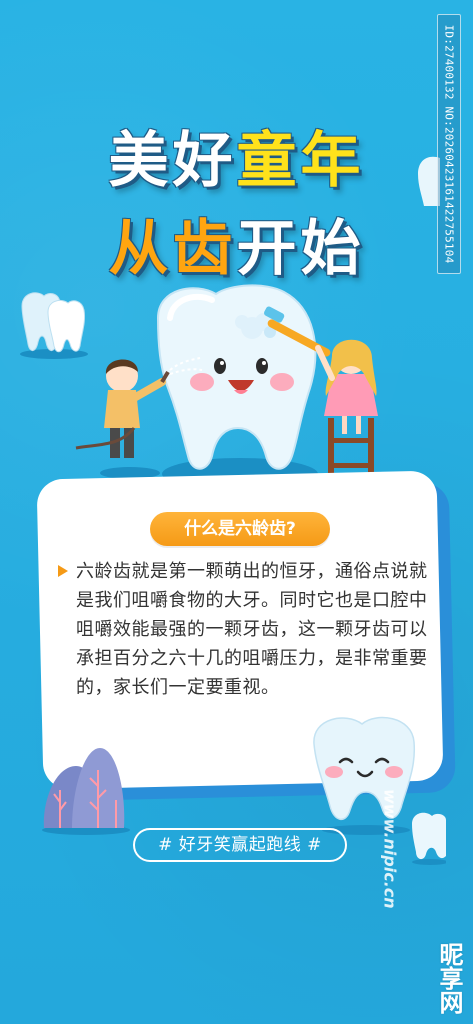 This screenshot has height=1024, width=473. Describe the element at coordinates (172, 249) in the screenshot. I see `title-part-3: 从齿` at that location.